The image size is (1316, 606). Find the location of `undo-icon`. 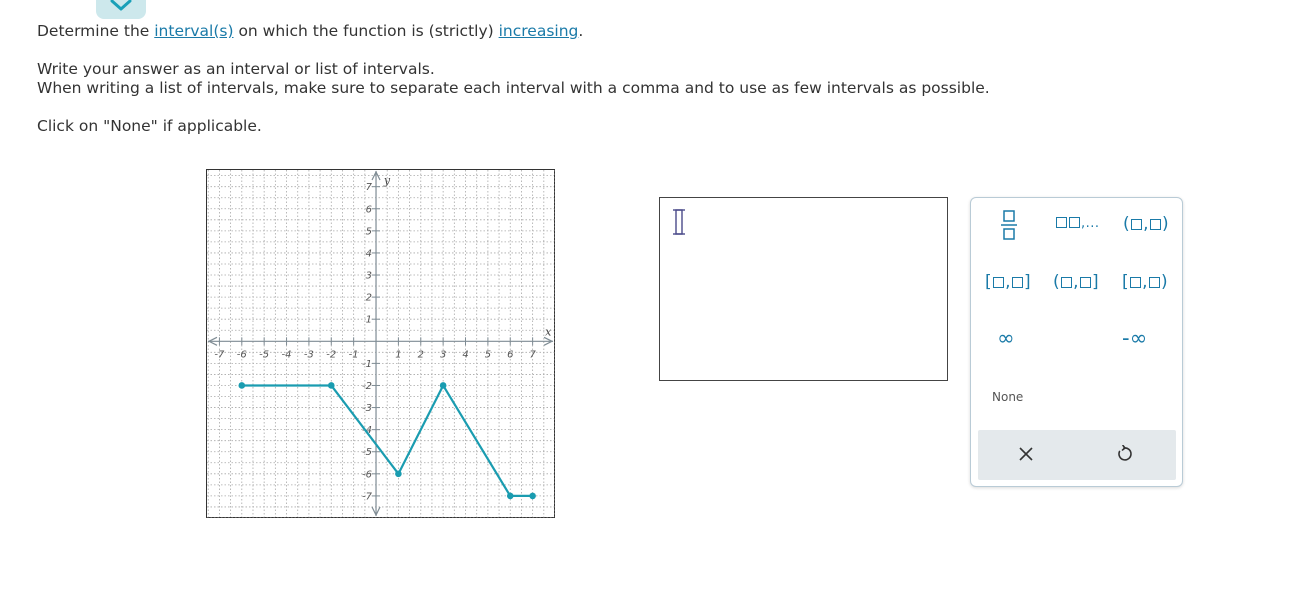

undo-icon is located at coordinates (1125, 452).